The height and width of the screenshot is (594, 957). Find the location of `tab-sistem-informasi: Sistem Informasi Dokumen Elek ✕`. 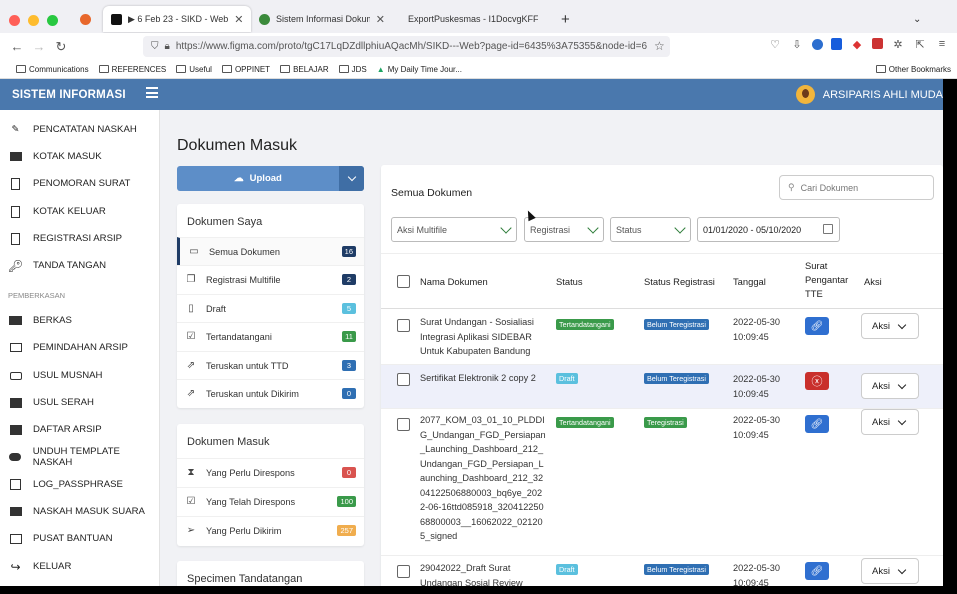

tab-sistem-informasi: Sistem Informasi Dokumen Elek ✕ is located at coordinates (322, 19).